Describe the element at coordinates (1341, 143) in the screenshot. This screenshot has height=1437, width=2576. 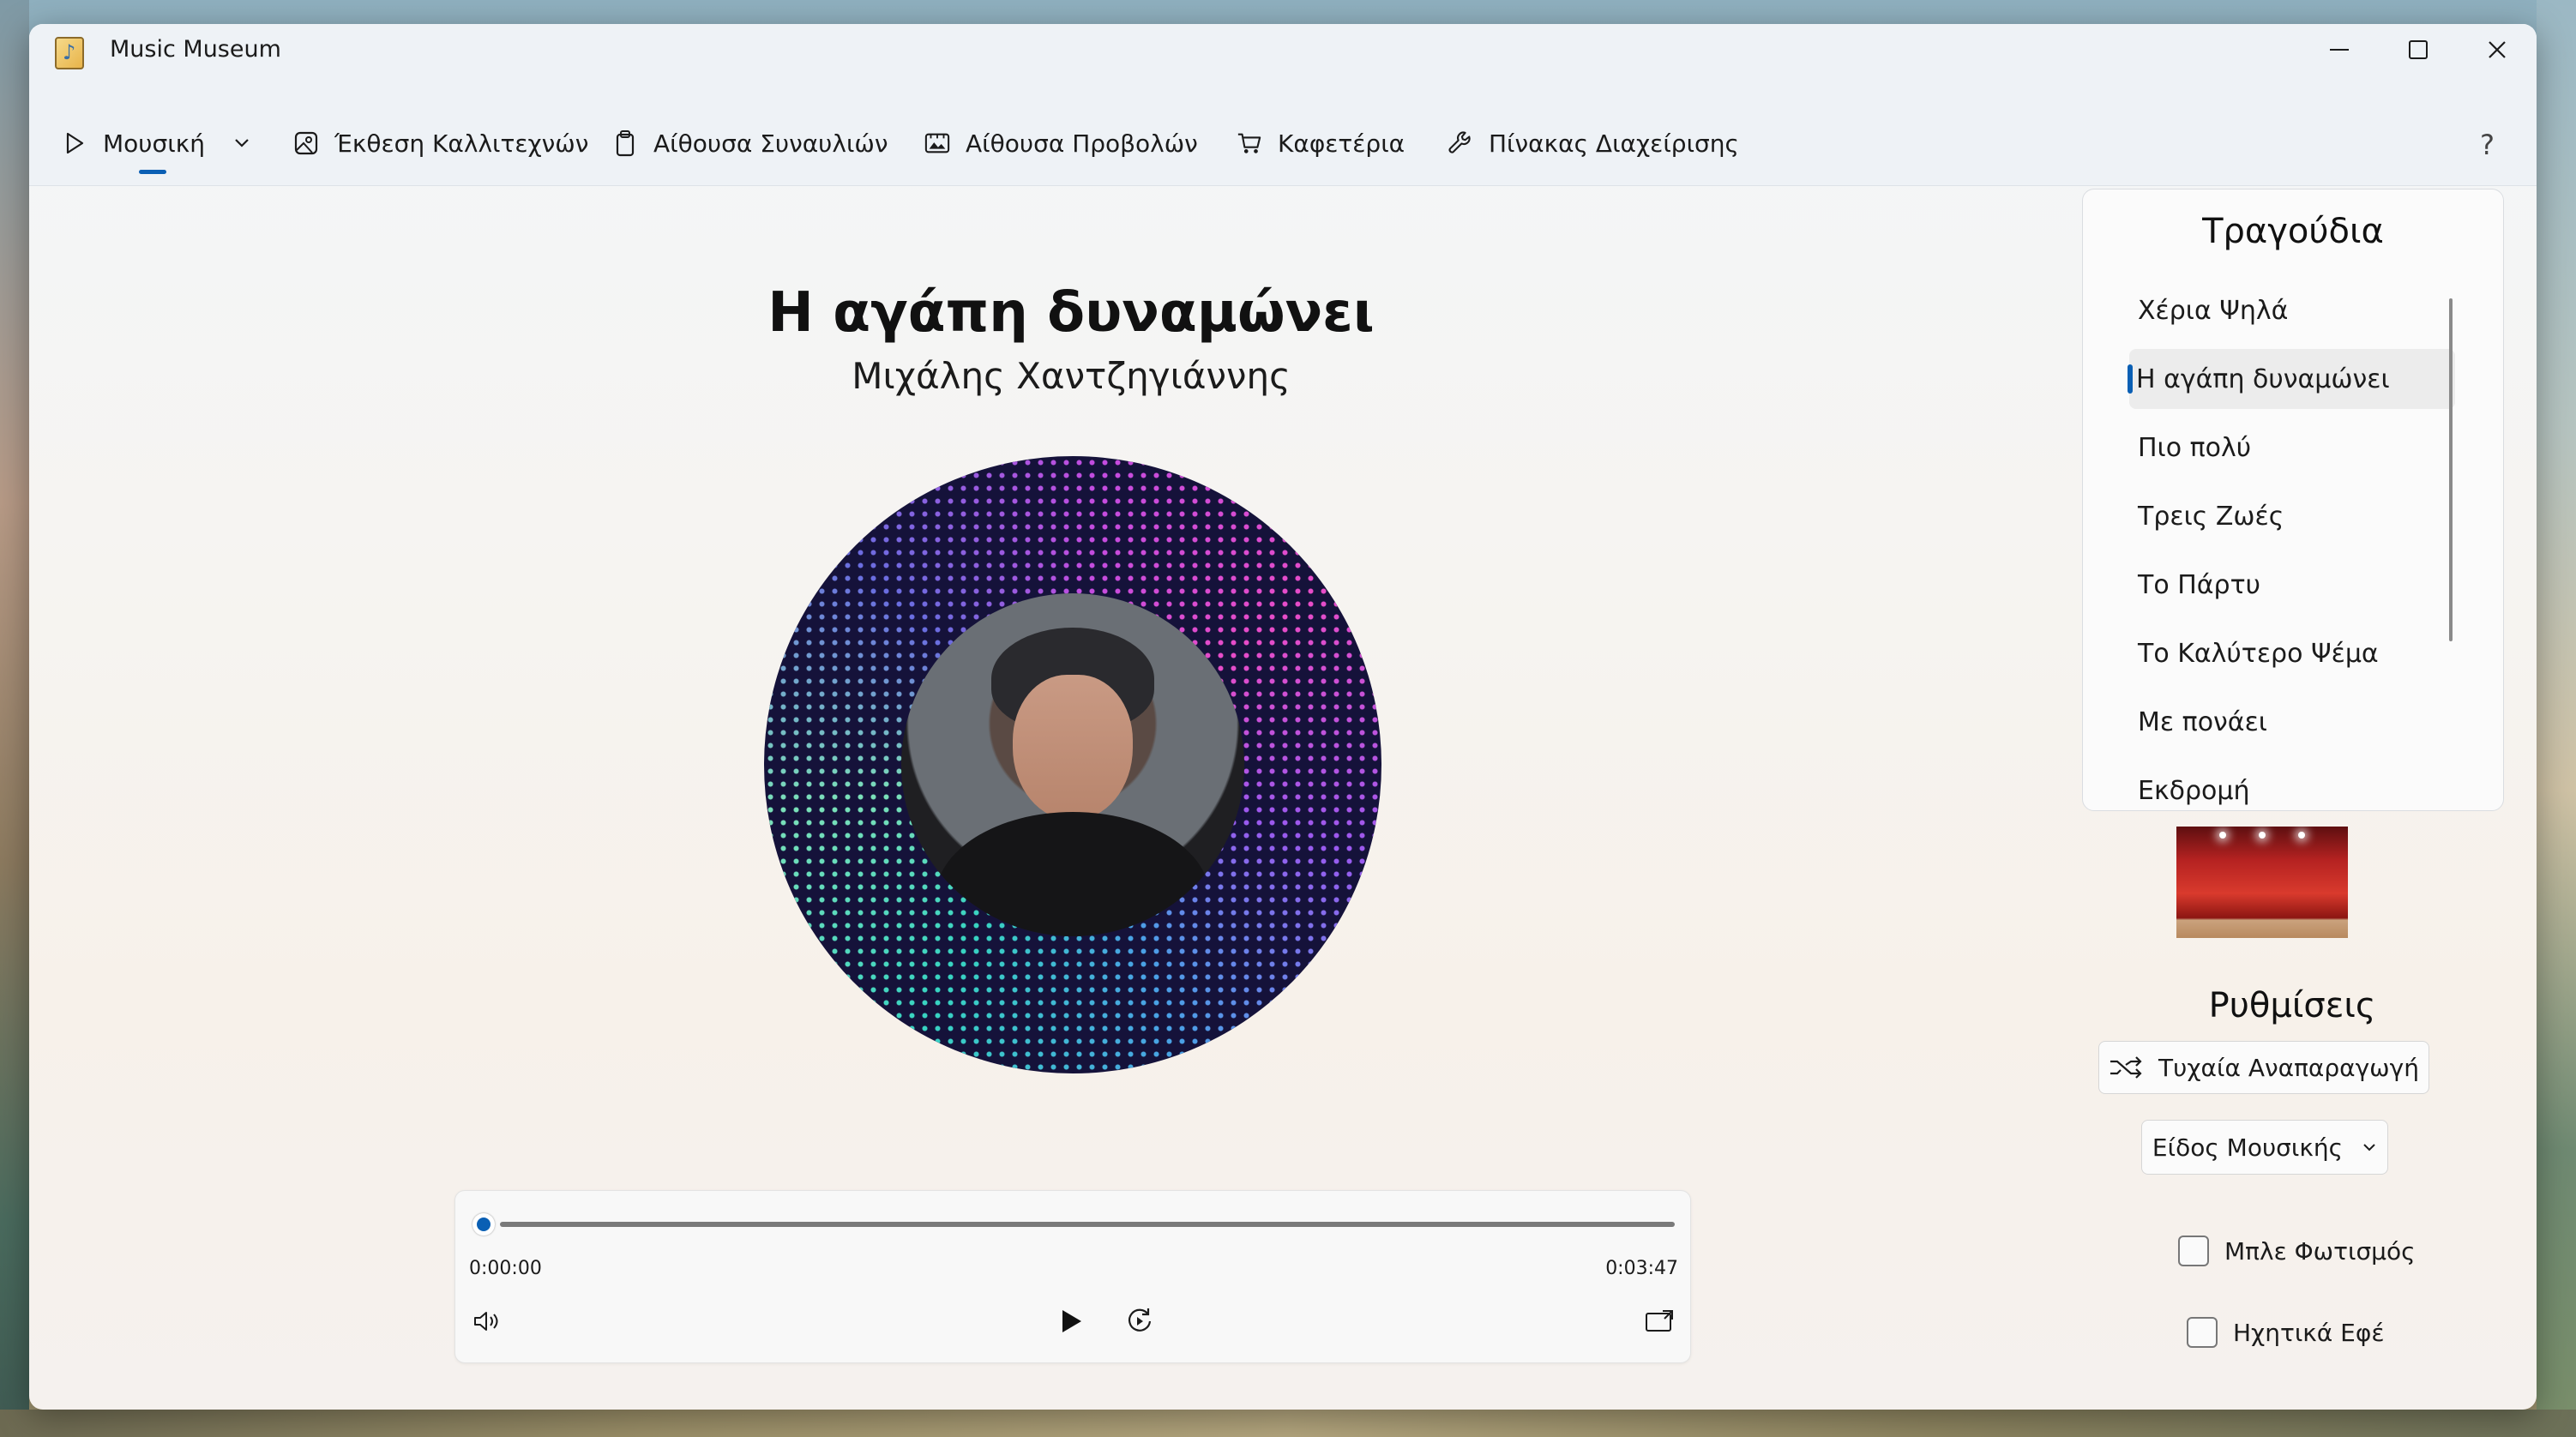
I see `nav-item-label: Καφετέρια` at that location.